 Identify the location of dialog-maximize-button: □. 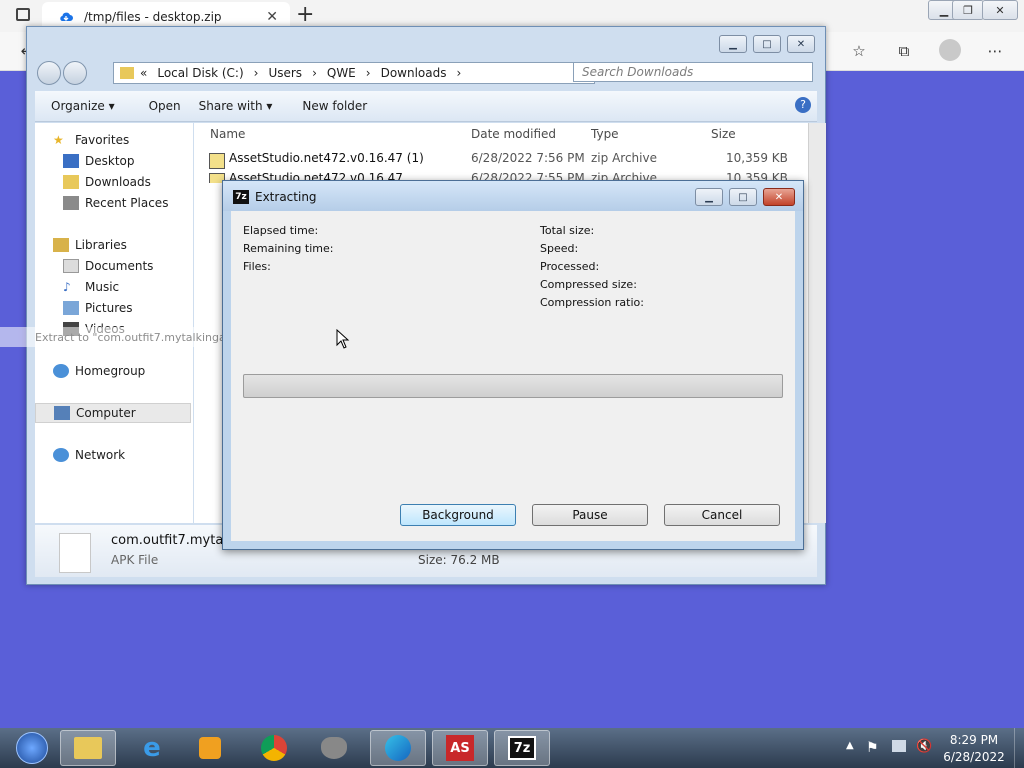
(743, 197).